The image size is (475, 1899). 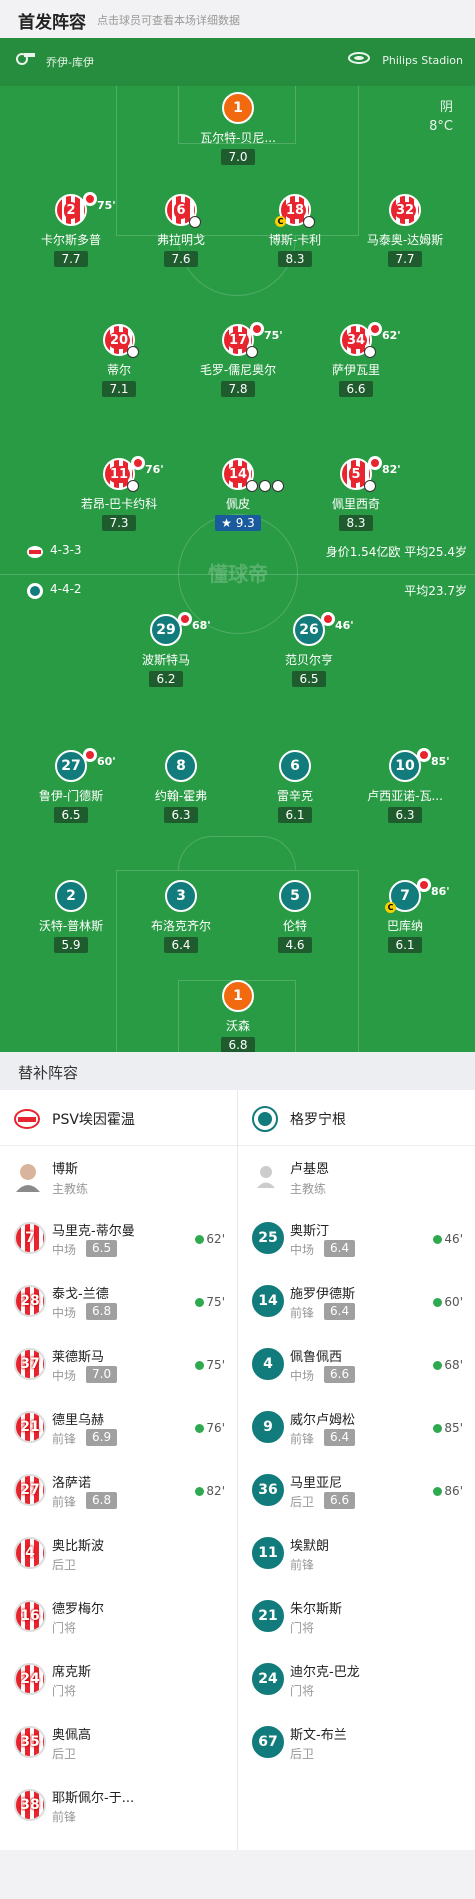 What do you see at coordinates (419, 765) in the screenshot?
I see `player-number: 10 85'` at bounding box center [419, 765].